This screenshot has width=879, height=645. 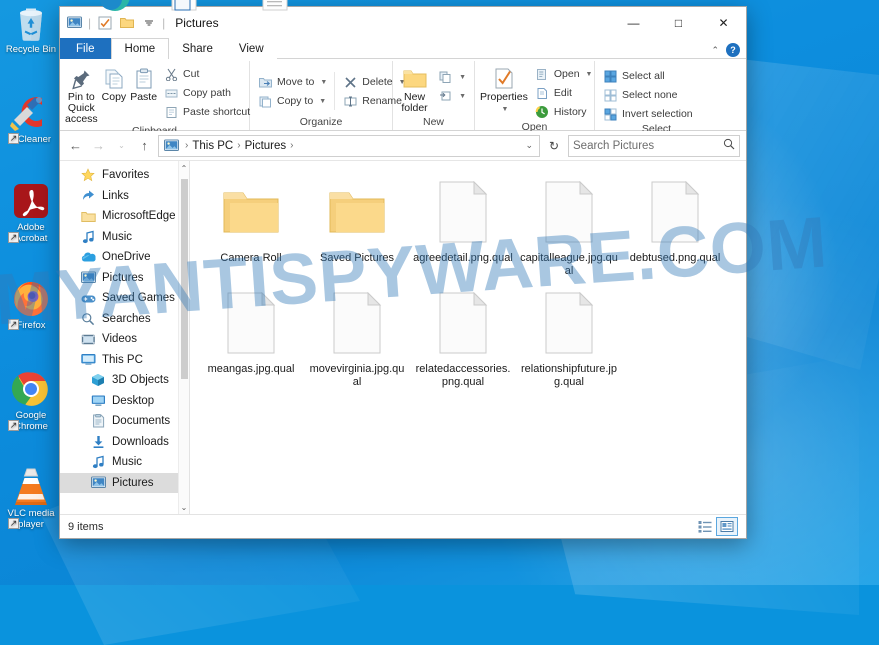 What do you see at coordinates (31, 28) in the screenshot?
I see `desktop-icon-recycle-bin: Recycle Bin` at bounding box center [31, 28].